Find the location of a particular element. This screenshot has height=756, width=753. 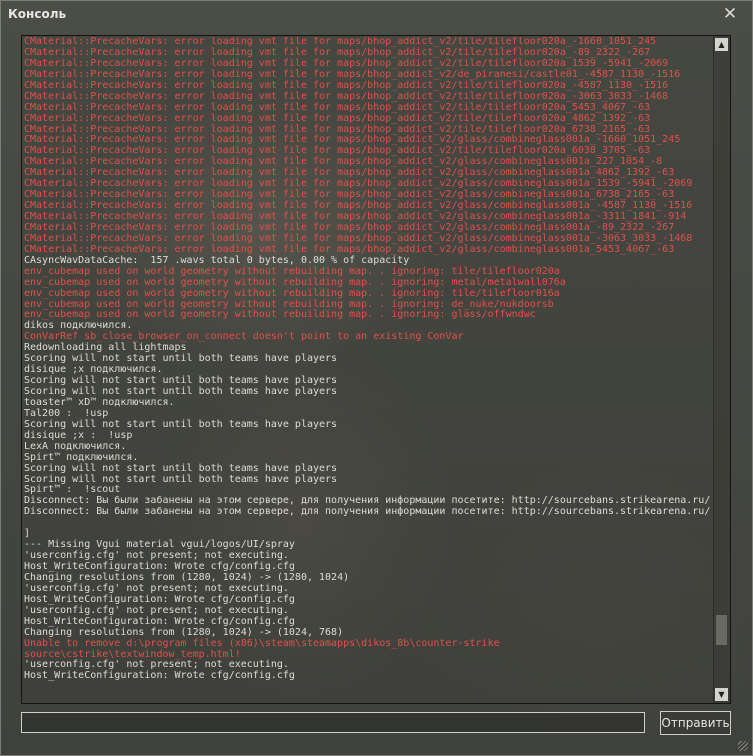

log-line: disique ;x : !usp is located at coordinates (78, 435).